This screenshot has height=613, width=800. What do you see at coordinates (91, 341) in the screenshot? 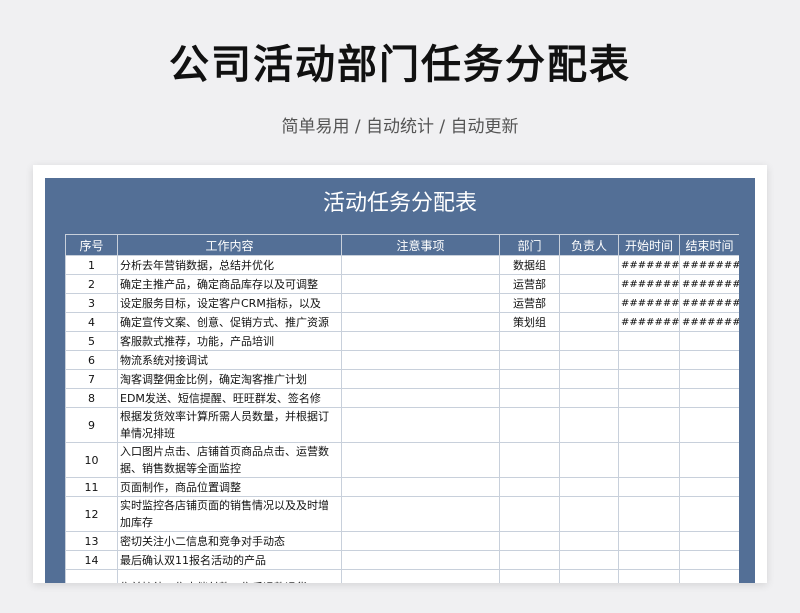
I see `cell-no: 5` at bounding box center [91, 341].